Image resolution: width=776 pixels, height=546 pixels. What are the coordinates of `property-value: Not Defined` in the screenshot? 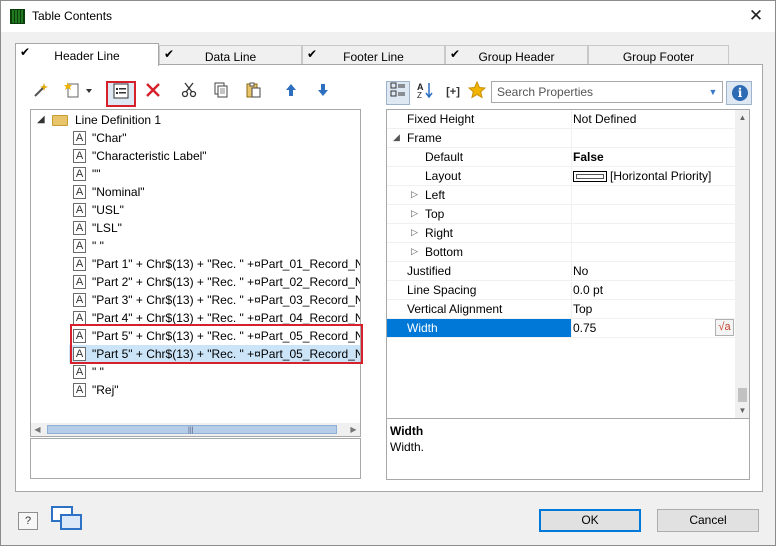 It's located at (653, 119).